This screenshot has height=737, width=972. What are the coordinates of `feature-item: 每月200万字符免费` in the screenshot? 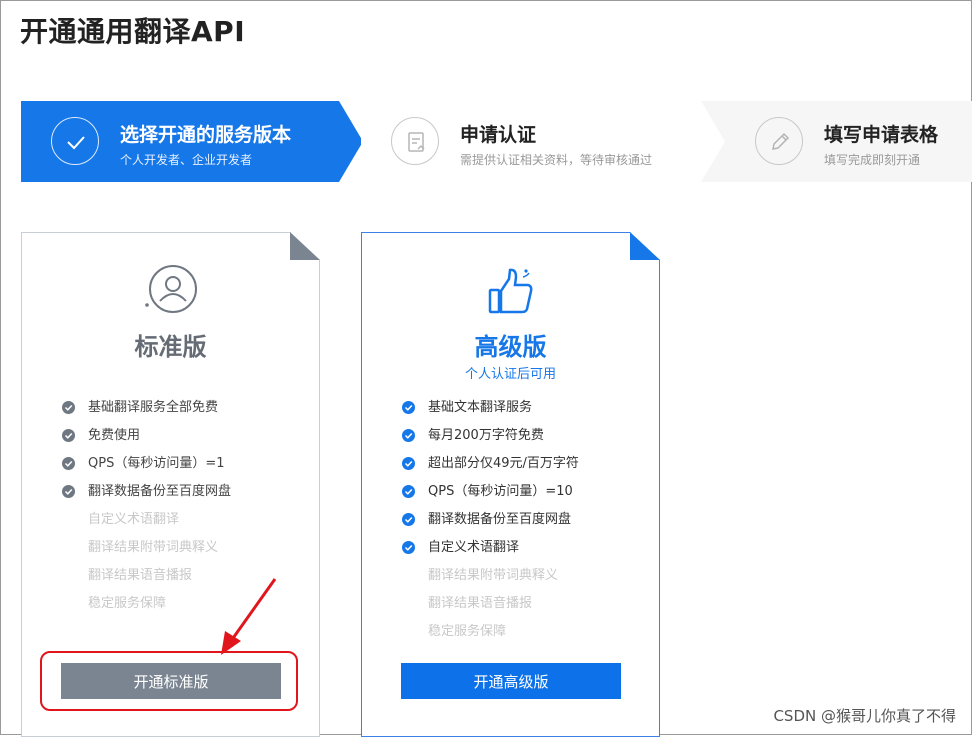 It's located at (490, 440).